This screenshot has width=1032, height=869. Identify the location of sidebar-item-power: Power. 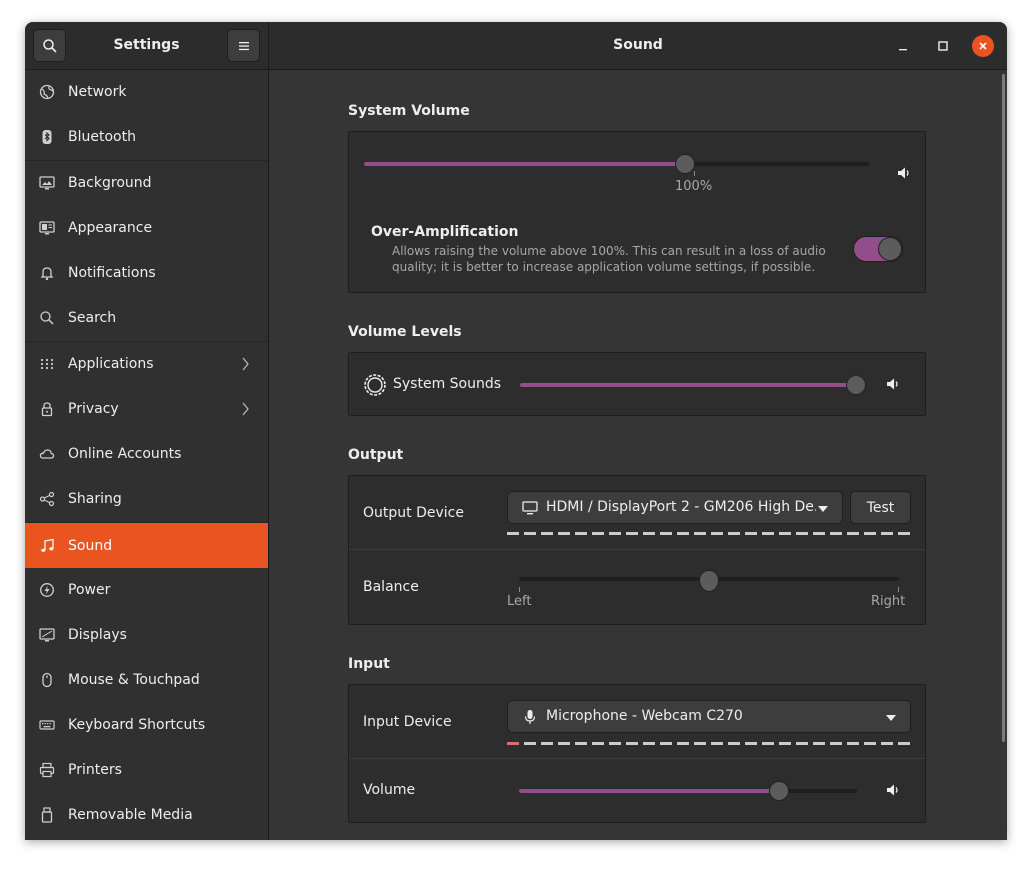
(146, 590).